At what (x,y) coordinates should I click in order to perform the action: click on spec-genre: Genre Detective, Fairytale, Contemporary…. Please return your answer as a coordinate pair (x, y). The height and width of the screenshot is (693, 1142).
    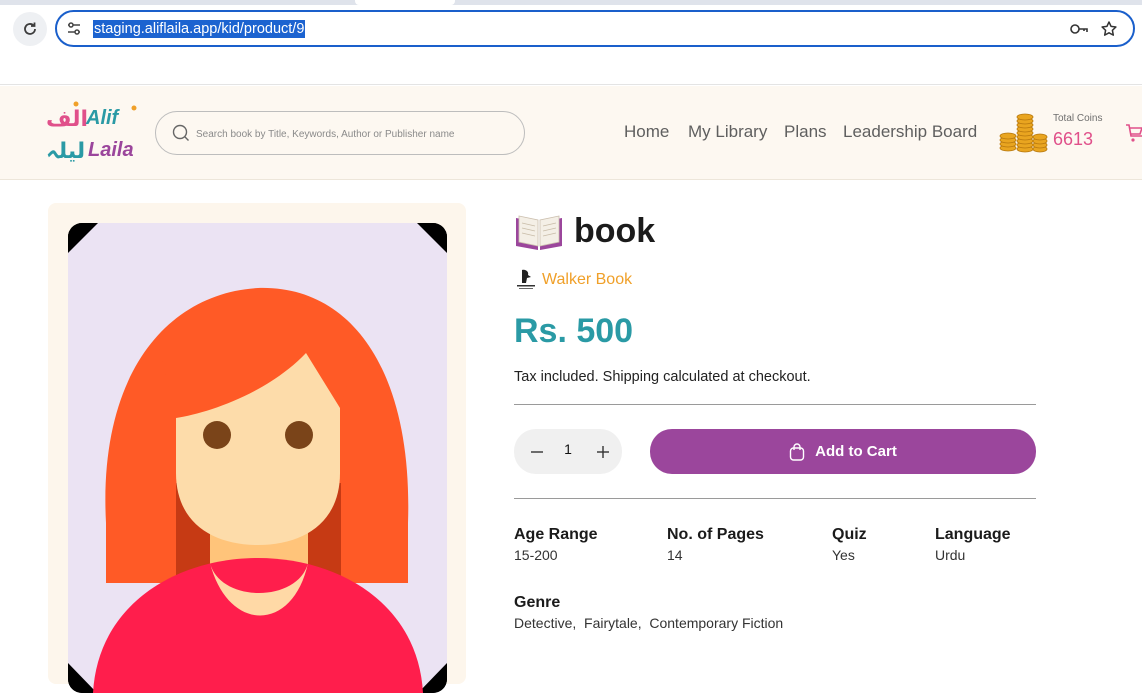
    Looking at the image, I should click on (648, 612).